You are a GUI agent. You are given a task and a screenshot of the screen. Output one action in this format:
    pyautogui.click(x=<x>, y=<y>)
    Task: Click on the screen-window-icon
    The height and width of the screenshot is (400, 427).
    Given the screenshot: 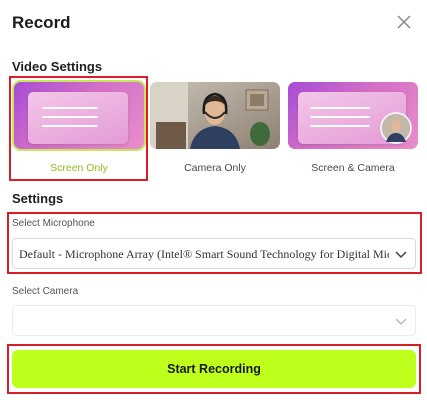 What is the action you would take?
    pyautogui.click(x=78, y=118)
    